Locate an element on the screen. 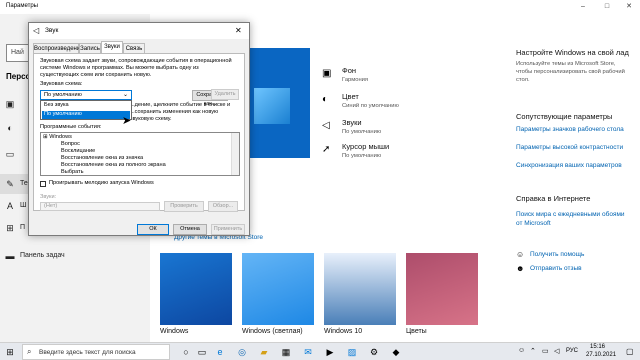 The height and width of the screenshot is (360, 640). store-icon: ▦ is located at coordinates (286, 352).